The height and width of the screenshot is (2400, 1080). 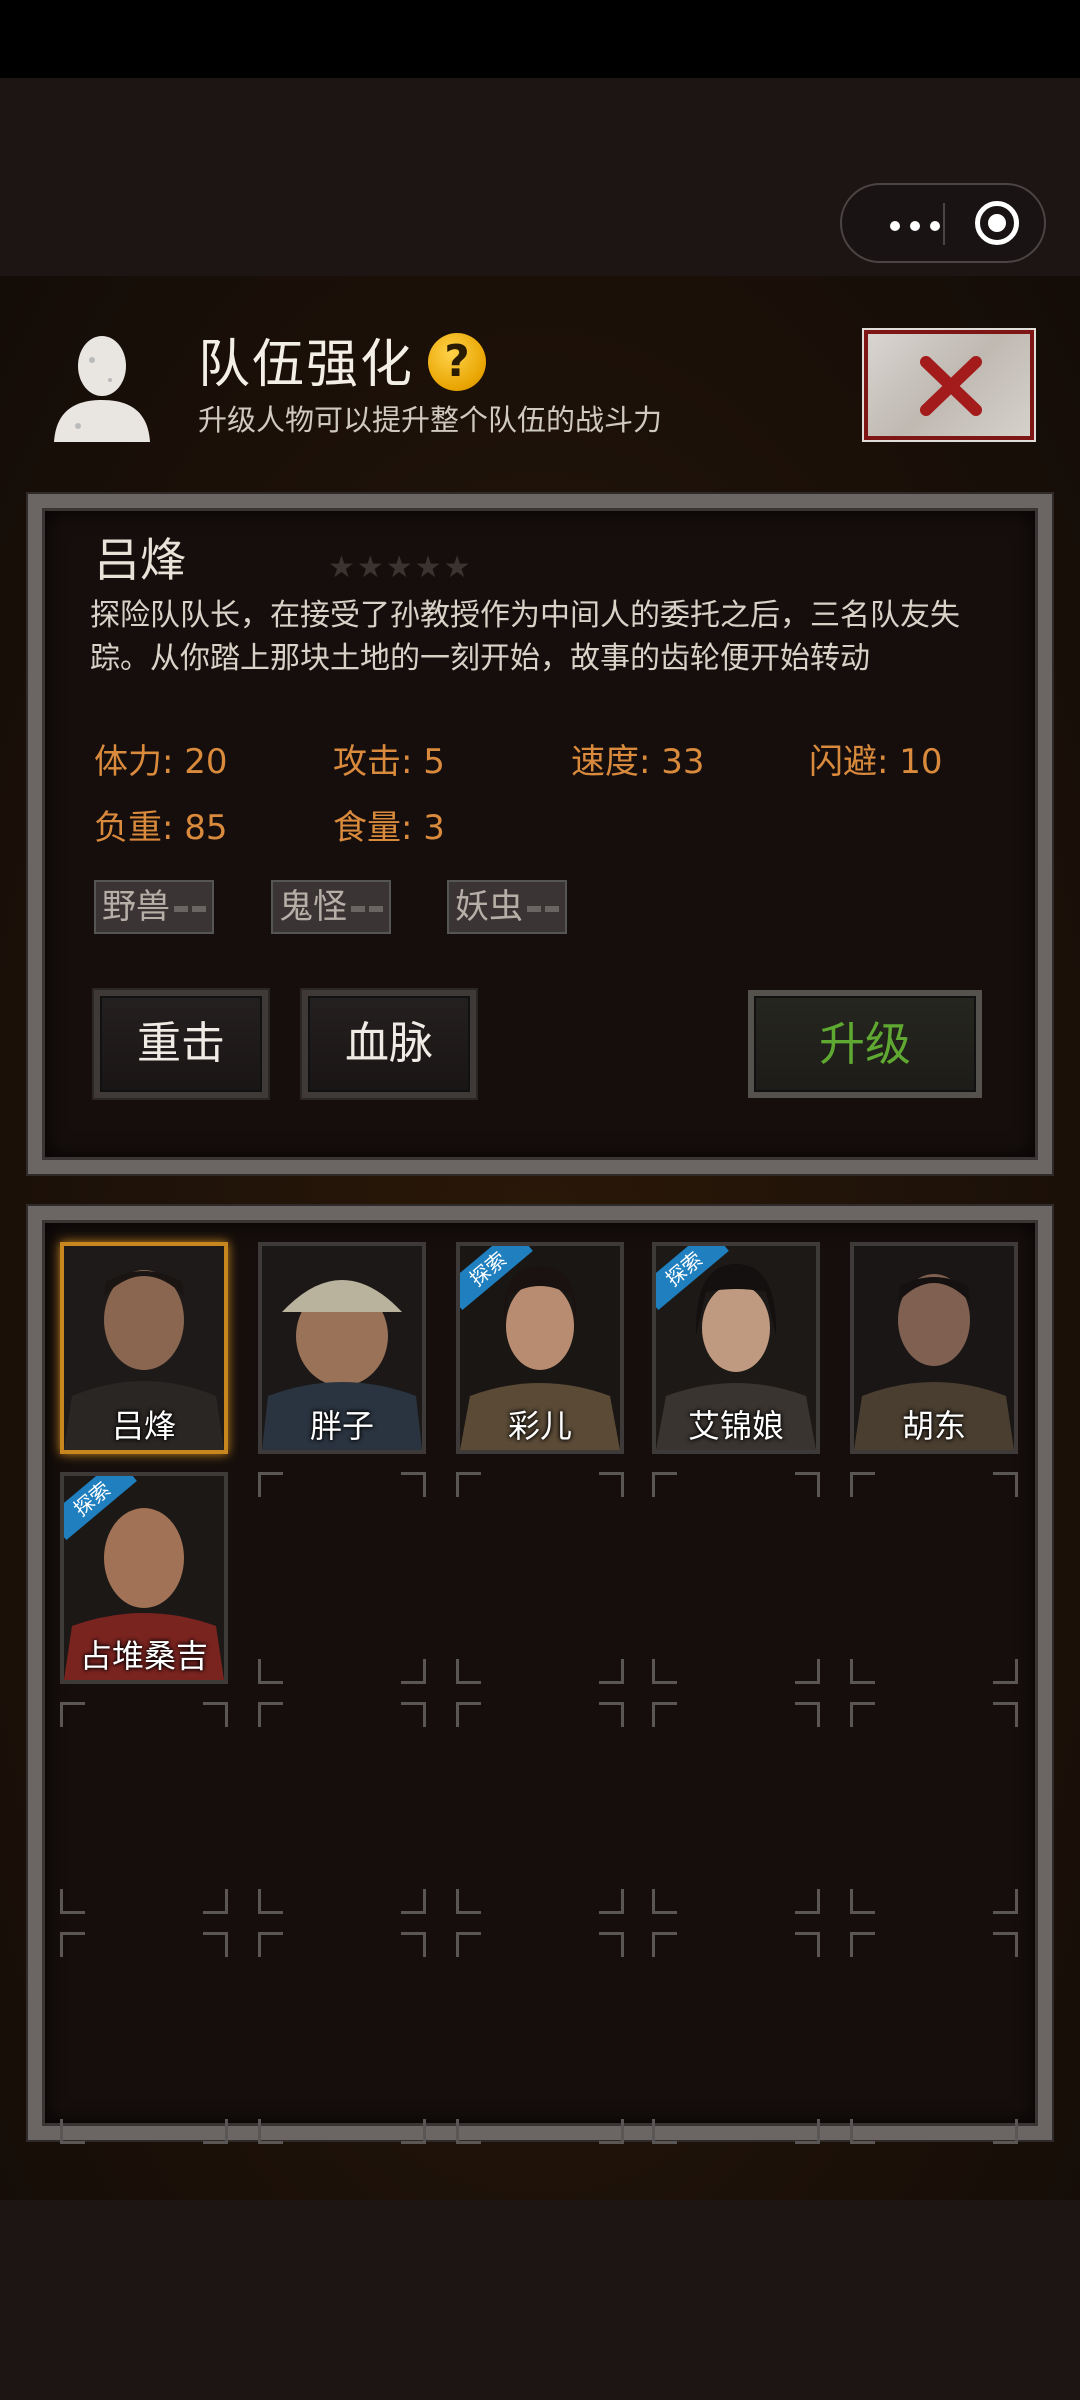 I want to click on upgrade-button: 升级, so click(x=865, y=1044).